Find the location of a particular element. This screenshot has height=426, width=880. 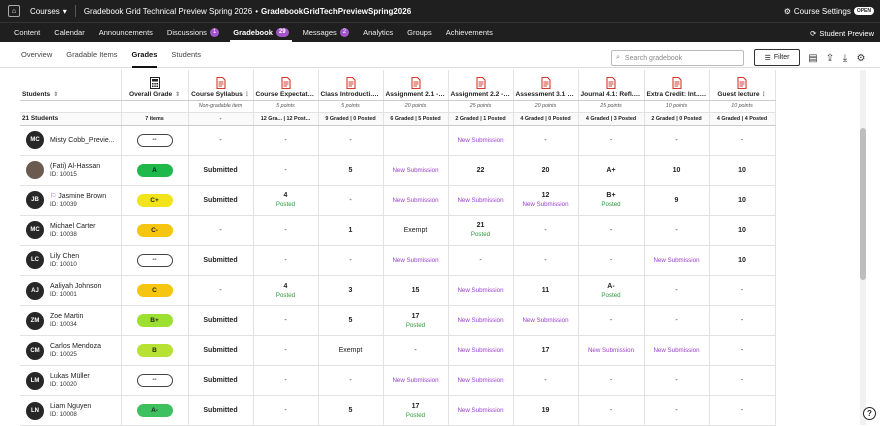

nav-messages: Messages 2 is located at coordinates (326, 32).